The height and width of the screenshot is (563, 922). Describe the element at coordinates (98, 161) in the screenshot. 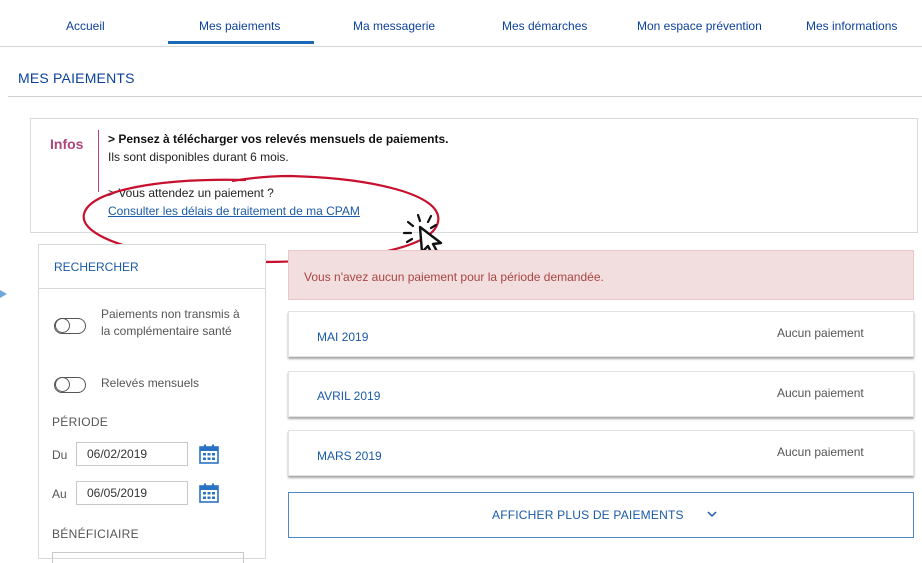

I see `infos-separator` at that location.